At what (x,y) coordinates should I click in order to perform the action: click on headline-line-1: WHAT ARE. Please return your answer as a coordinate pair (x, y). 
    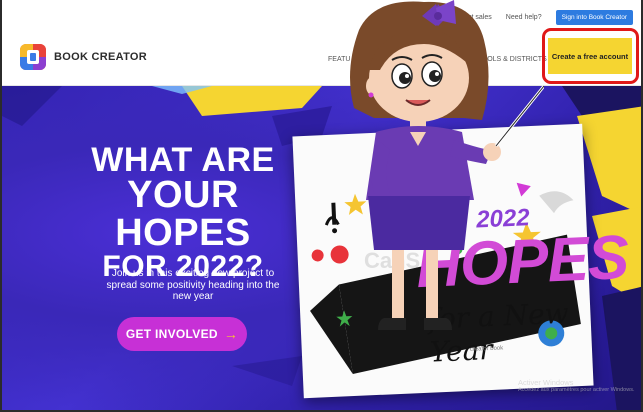
    Looking at the image, I should click on (183, 160).